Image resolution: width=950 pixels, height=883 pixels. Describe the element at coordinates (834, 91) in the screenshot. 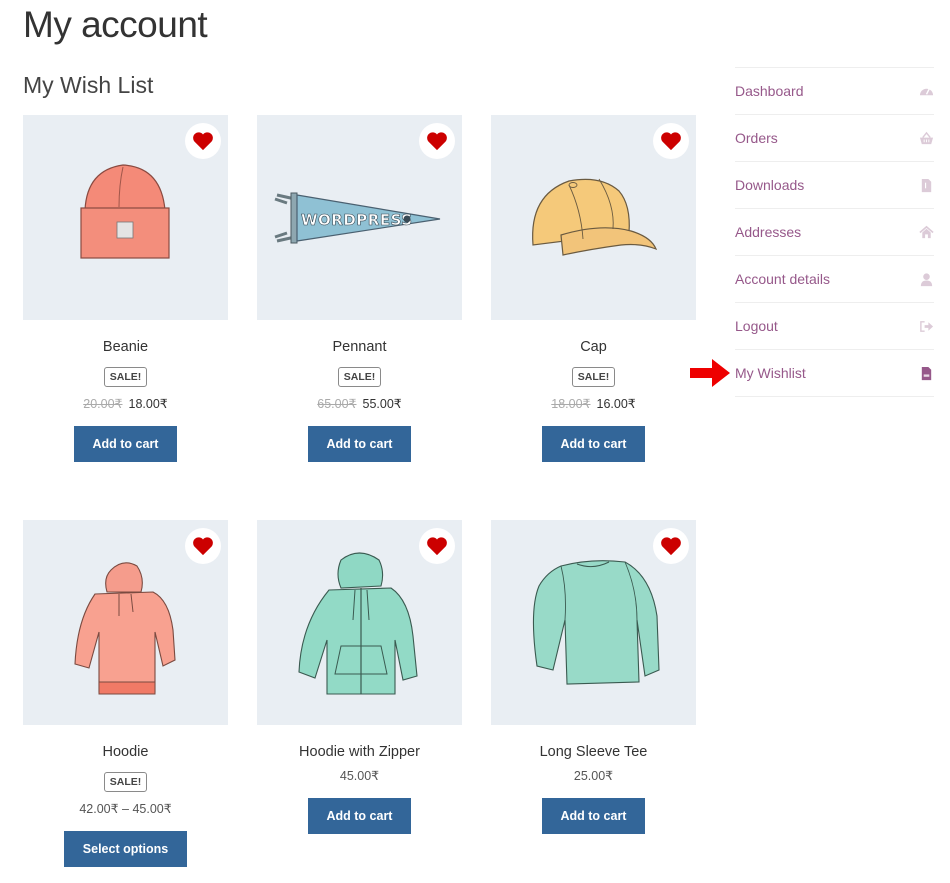

I see `nav-item-dashboard: Dashboard` at that location.